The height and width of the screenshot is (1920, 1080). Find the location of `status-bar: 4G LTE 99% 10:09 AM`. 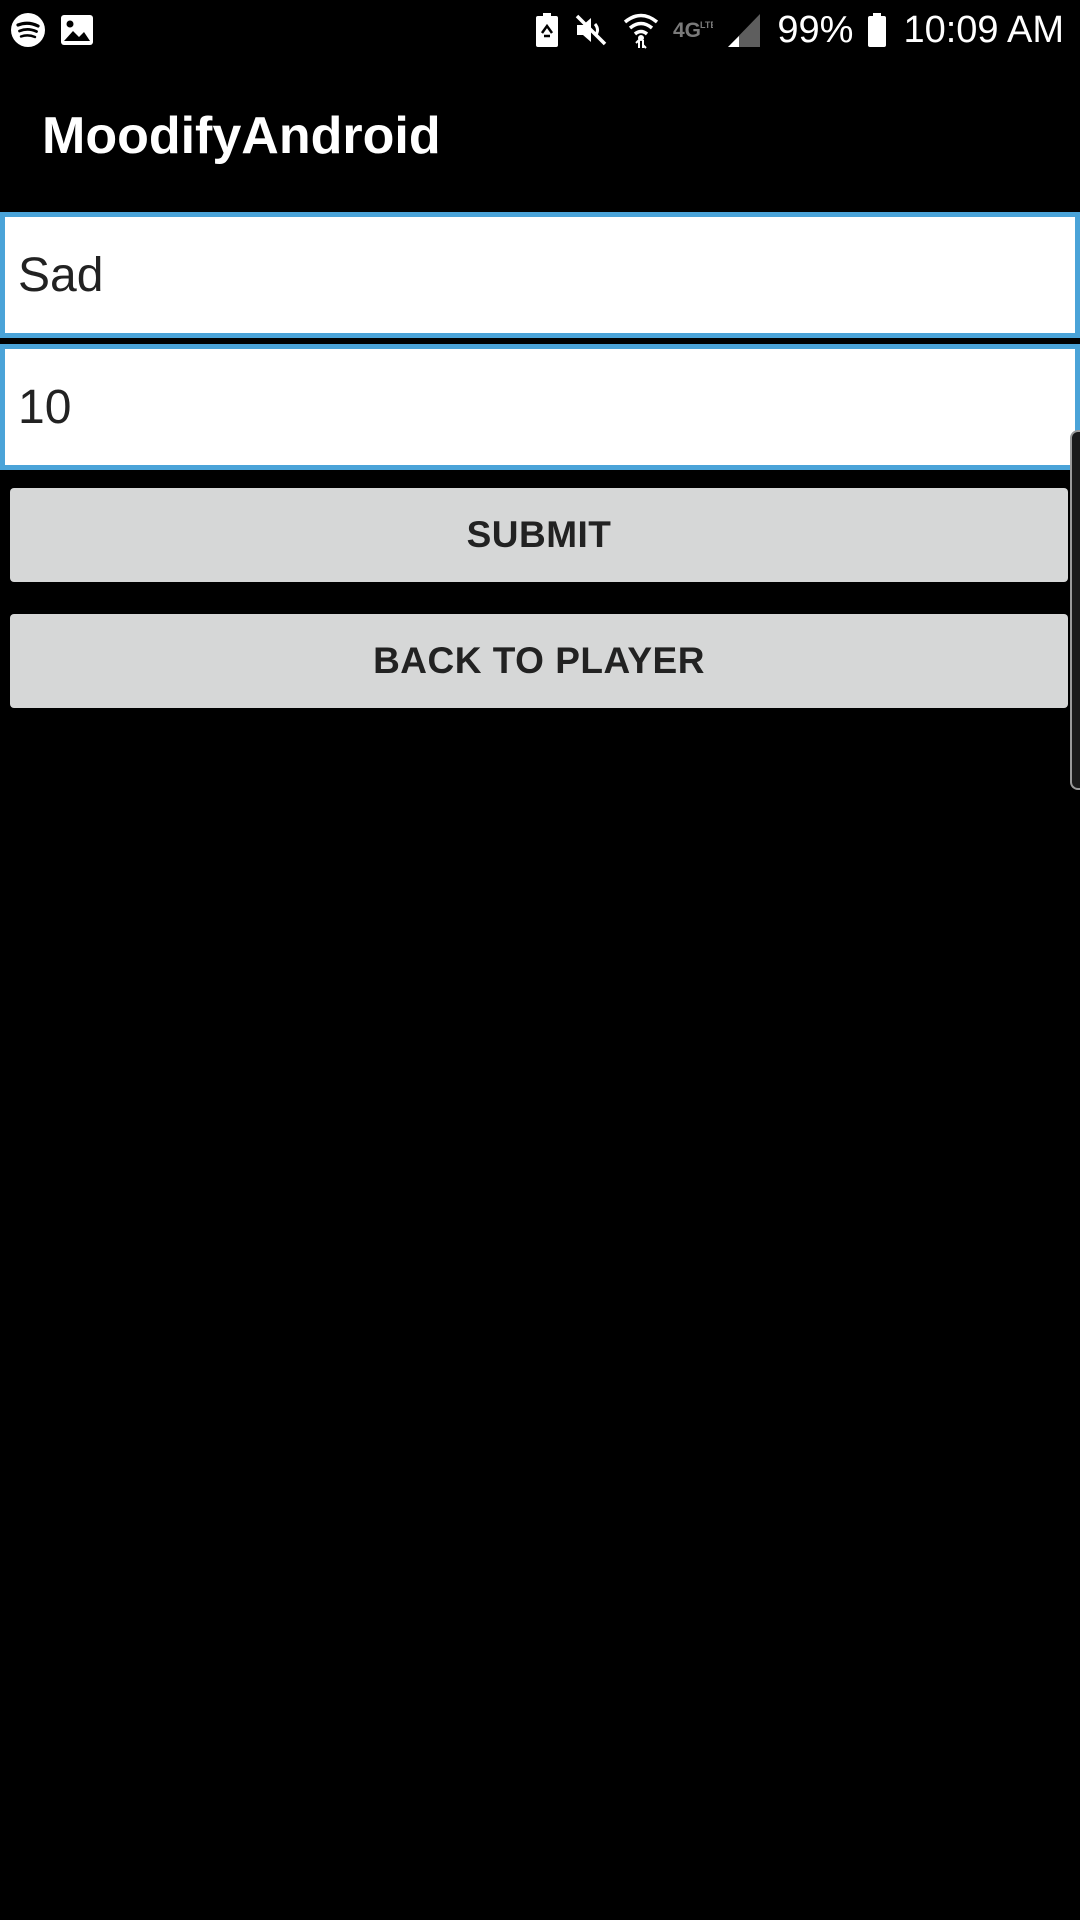

status-bar: 4G LTE 99% 10:09 AM is located at coordinates (540, 30).